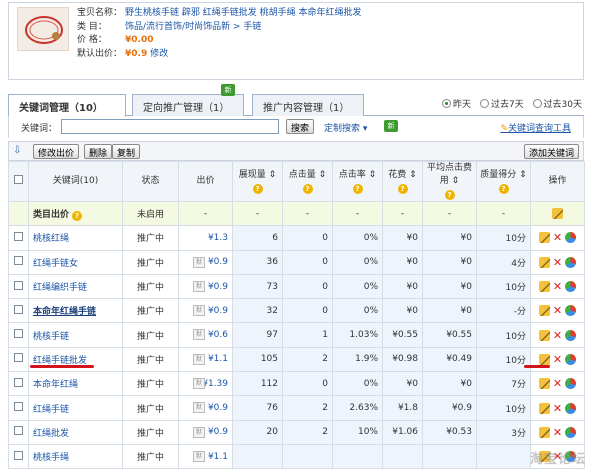 The width and height of the screenshot is (590, 469). Describe the element at coordinates (75, 384) in the screenshot. I see `keyword-link: 本命年红绳` at that location.